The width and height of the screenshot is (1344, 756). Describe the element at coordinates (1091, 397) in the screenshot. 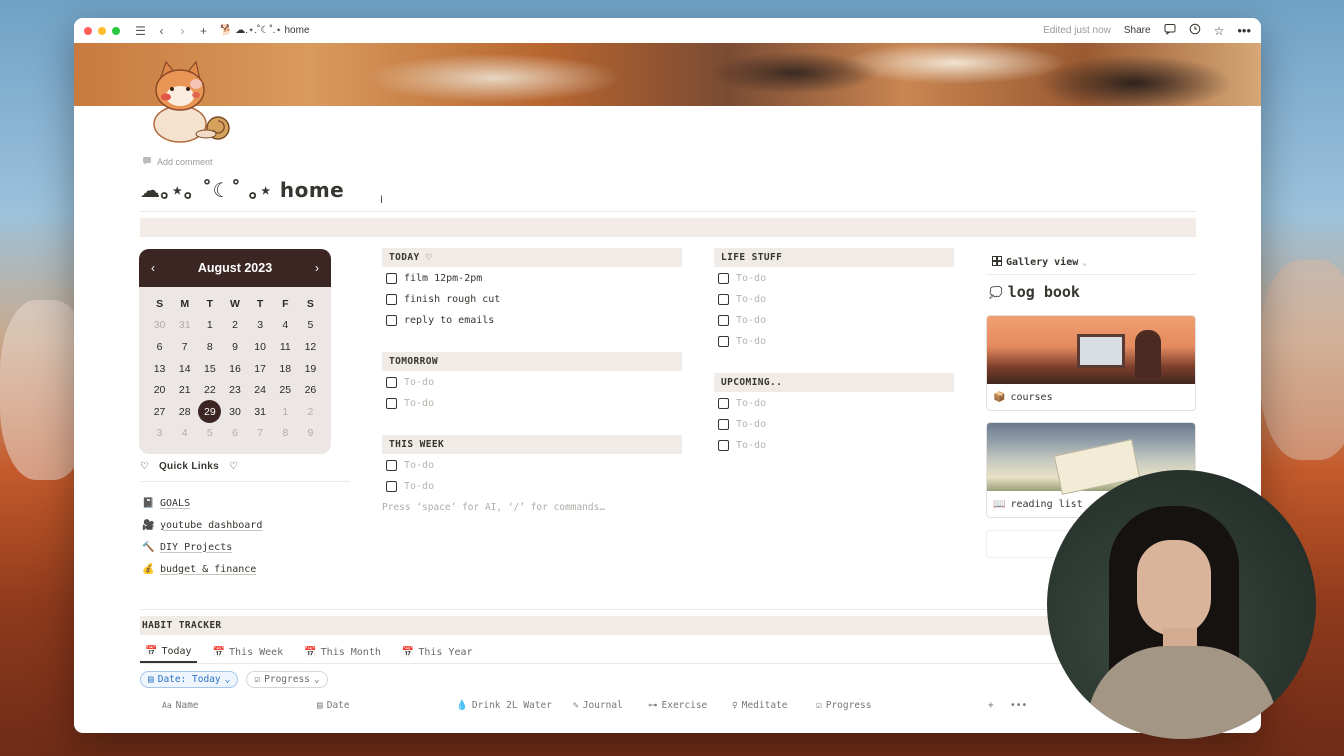

I see `card-caption: 📦 courses` at that location.